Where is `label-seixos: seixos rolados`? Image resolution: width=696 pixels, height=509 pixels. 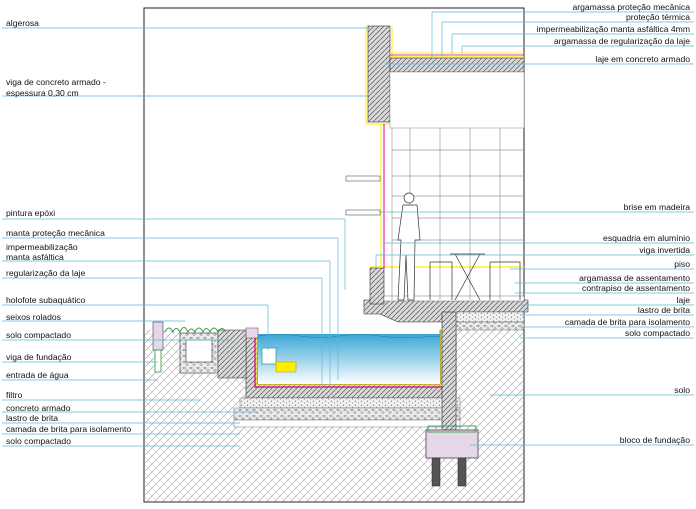
label-seixos: seixos rolados is located at coordinates (33, 317).